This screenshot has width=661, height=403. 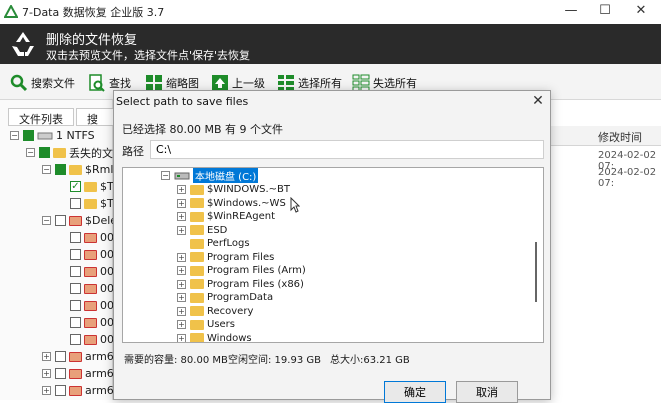 I want to click on tree-folder: + Program Files (x86), so click(x=240, y=285).